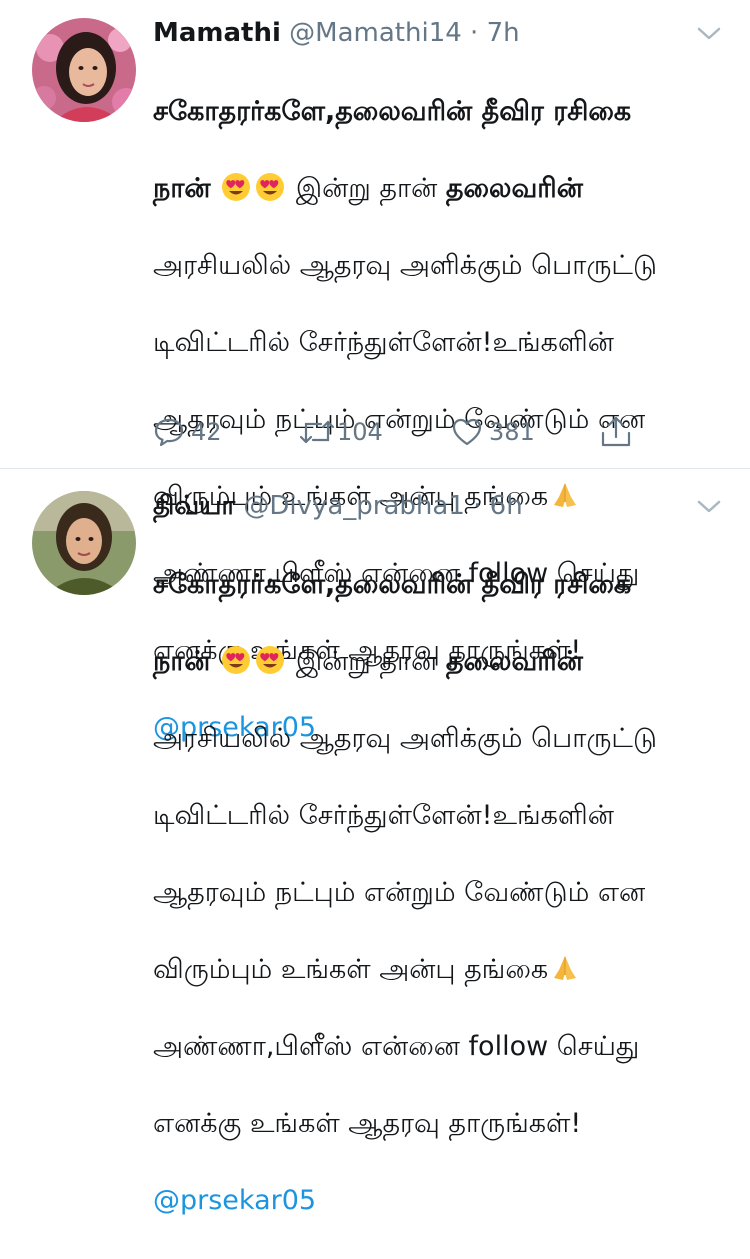 This screenshot has width=750, height=1259. I want to click on timestamp: 7h, so click(503, 33).